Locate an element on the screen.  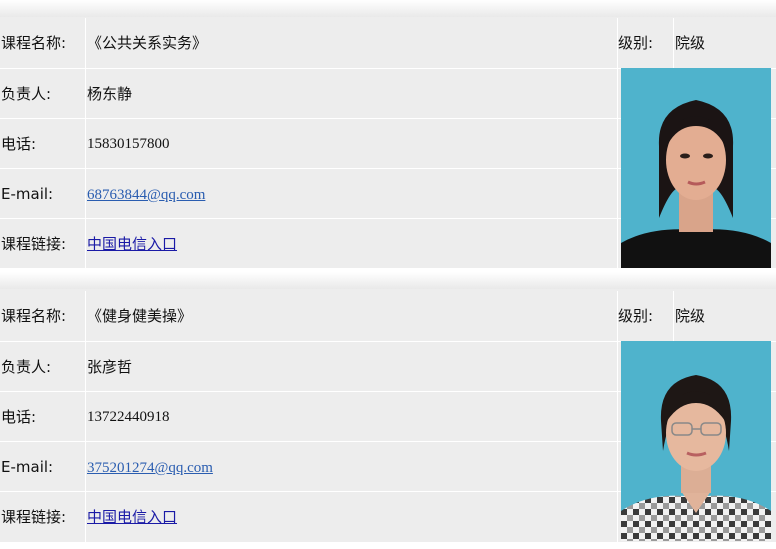
owner-value: 张彦哲 is located at coordinates (110, 367).